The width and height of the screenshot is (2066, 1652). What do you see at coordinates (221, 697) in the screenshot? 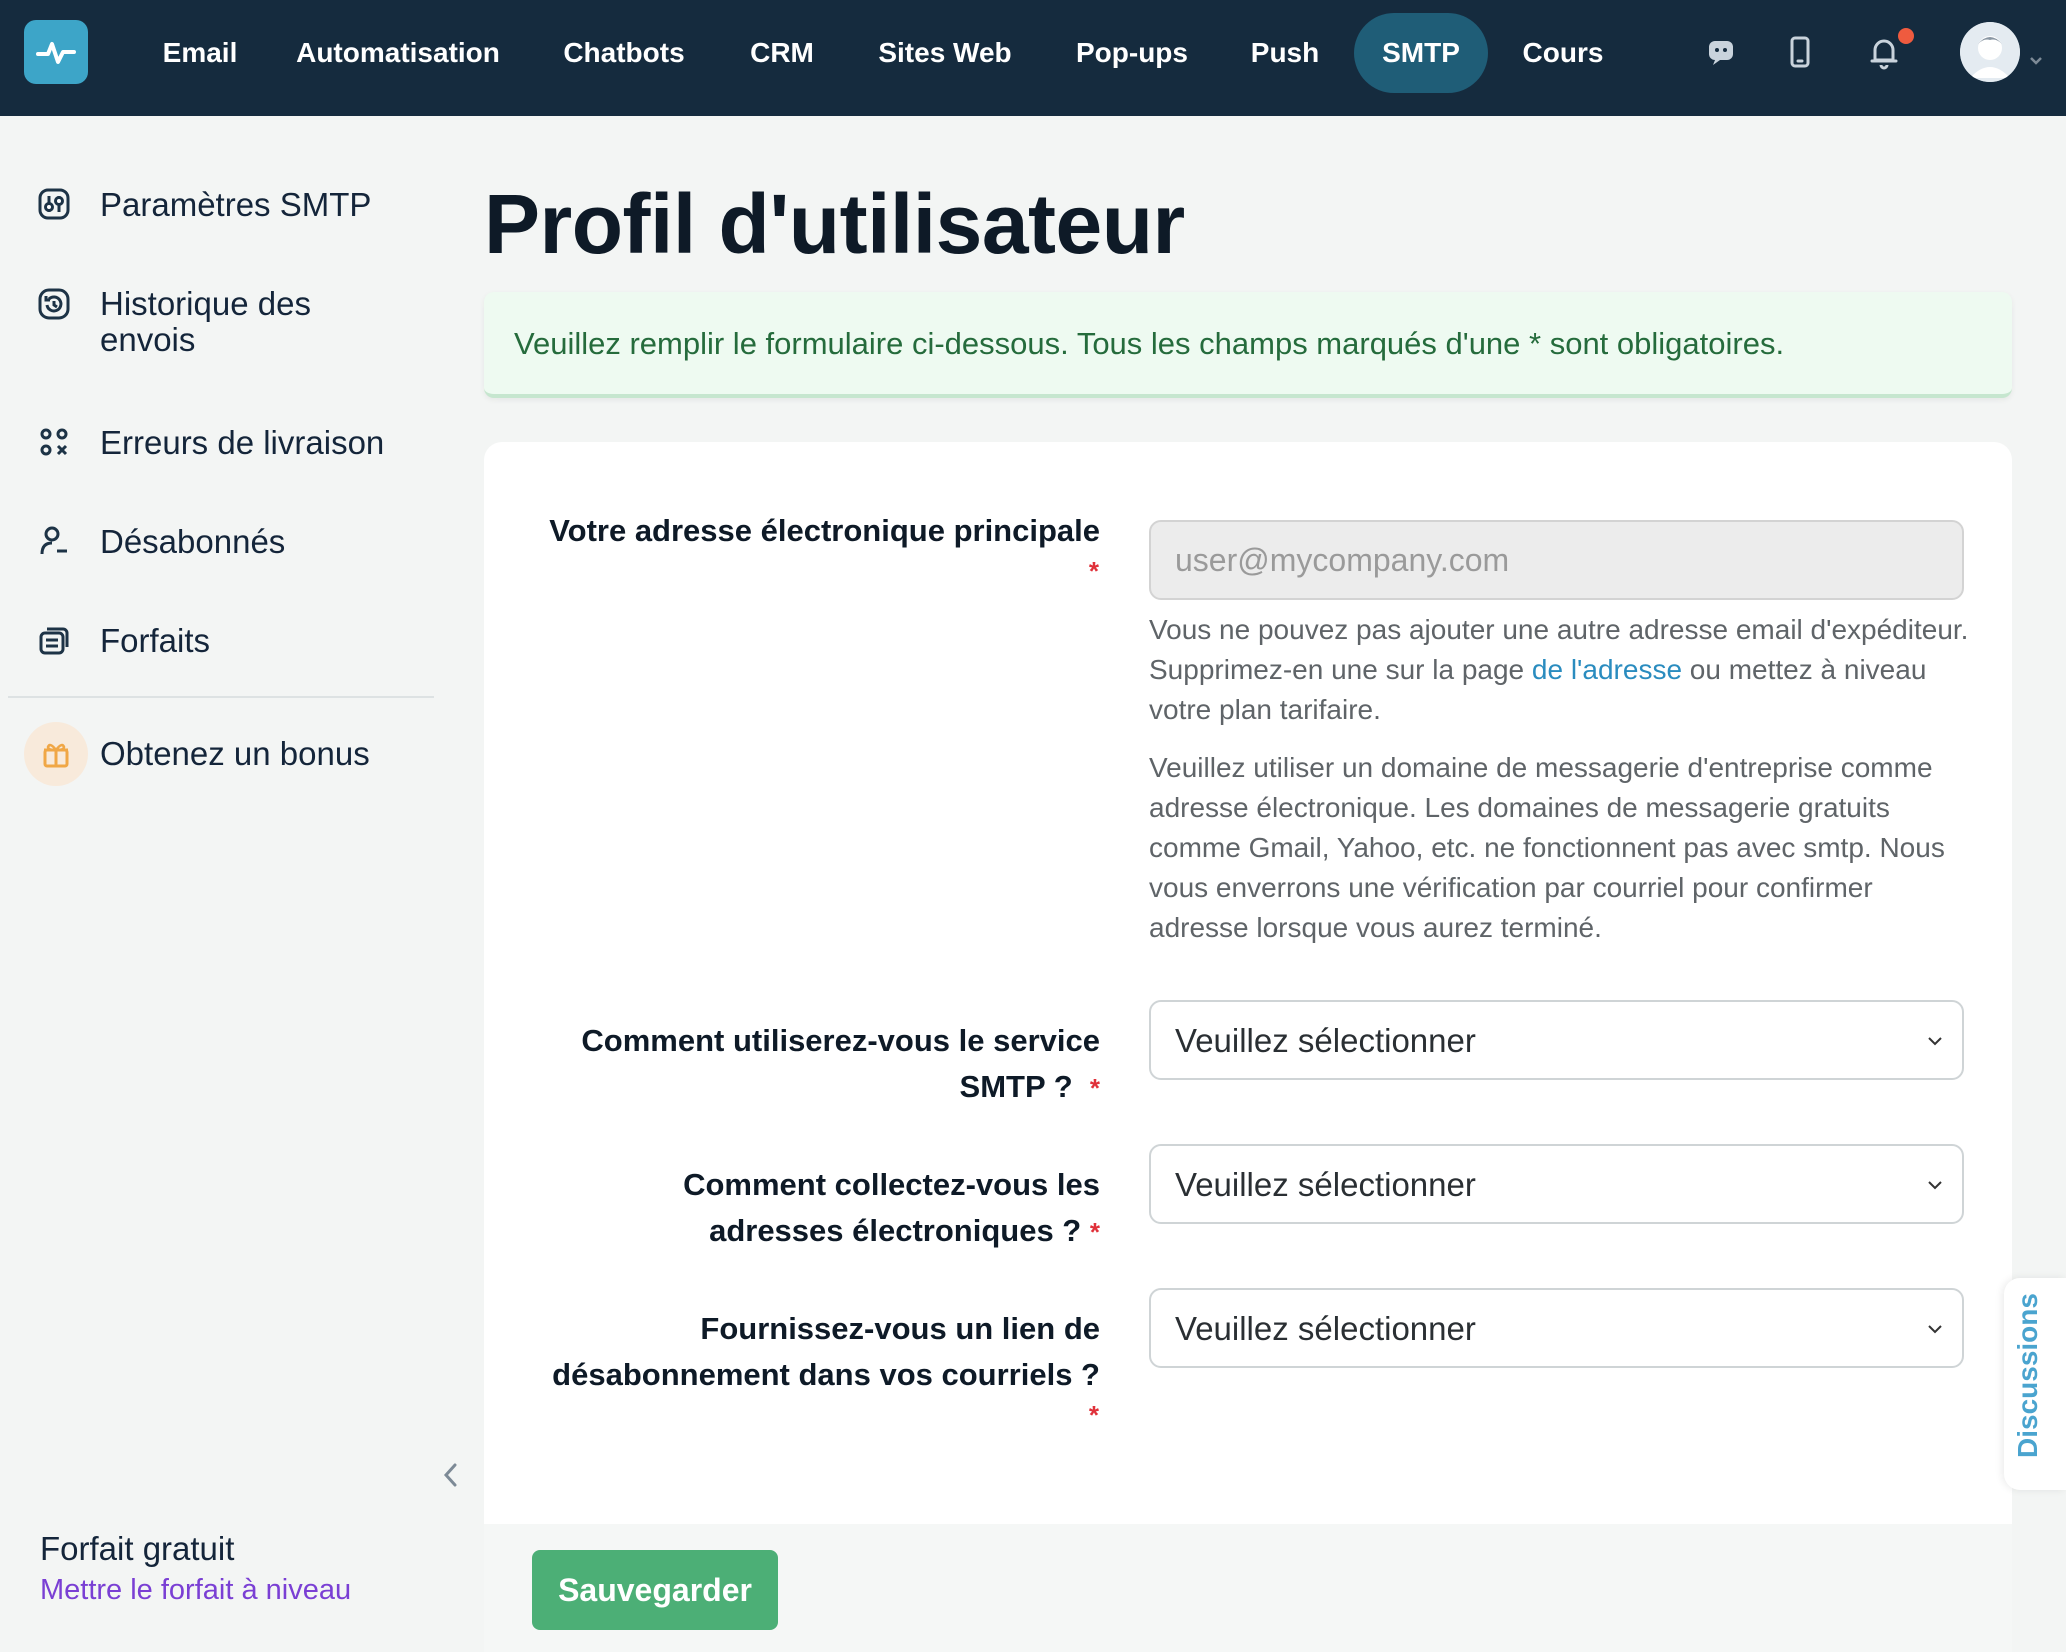
I see `sidebar-divider` at bounding box center [221, 697].